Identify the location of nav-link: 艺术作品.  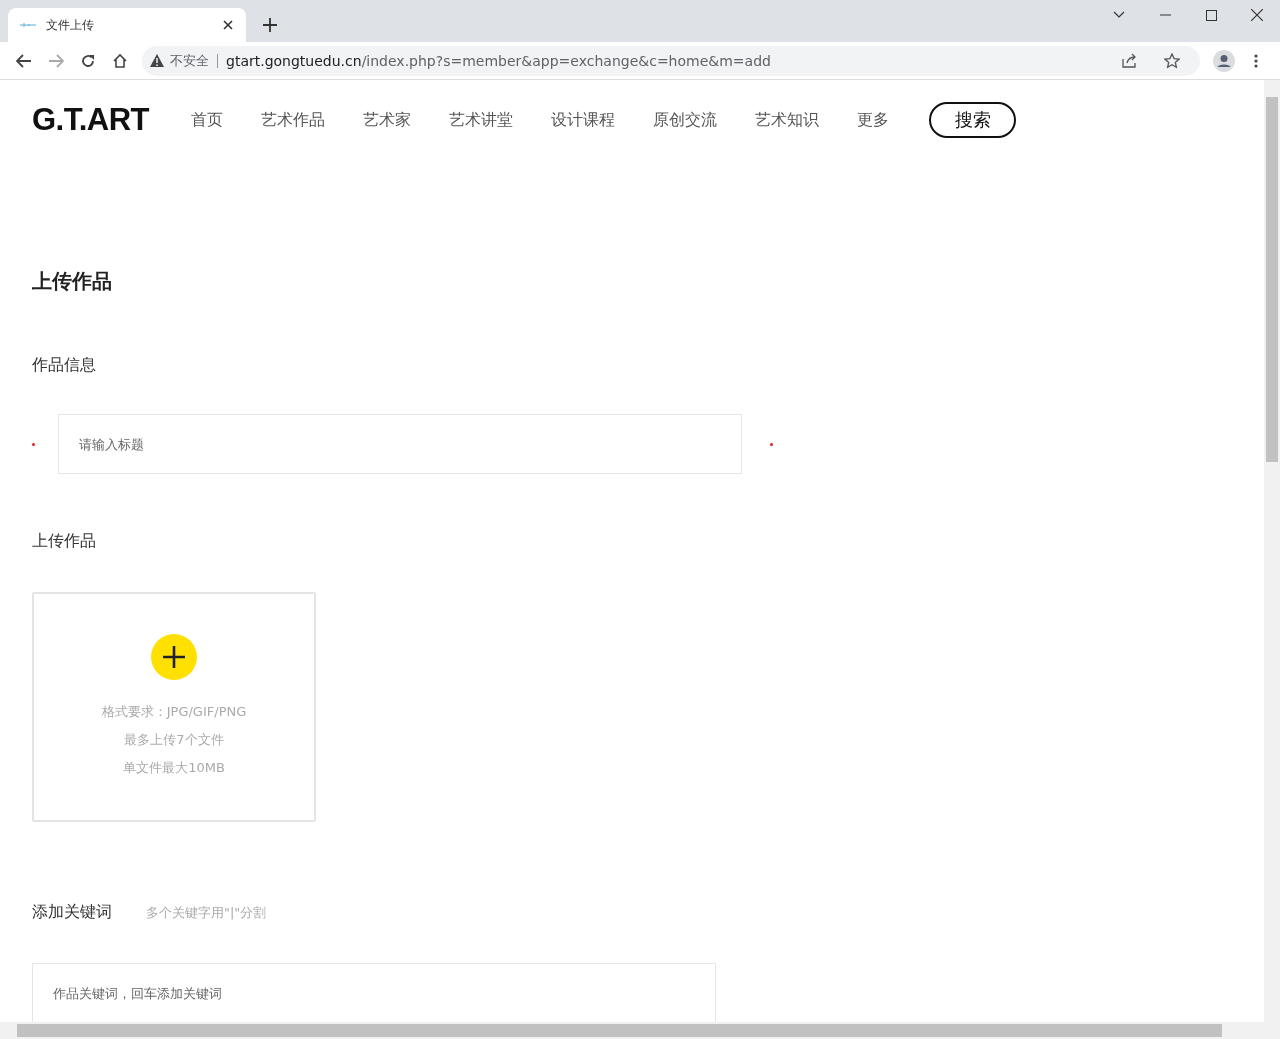
(293, 120).